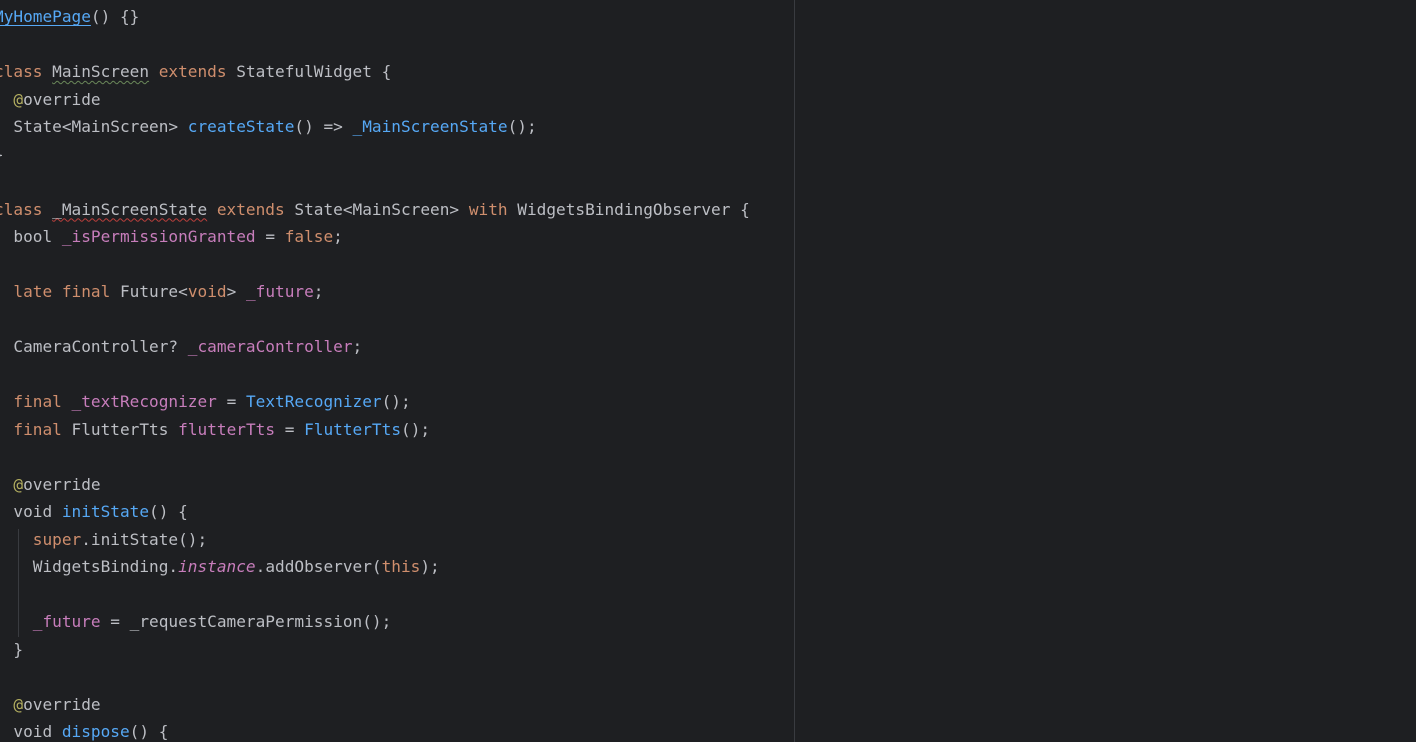 This screenshot has width=1416, height=742. What do you see at coordinates (397, 237) in the screenshot?
I see `code-line: bool _isPermissionGranted = false;` at bounding box center [397, 237].